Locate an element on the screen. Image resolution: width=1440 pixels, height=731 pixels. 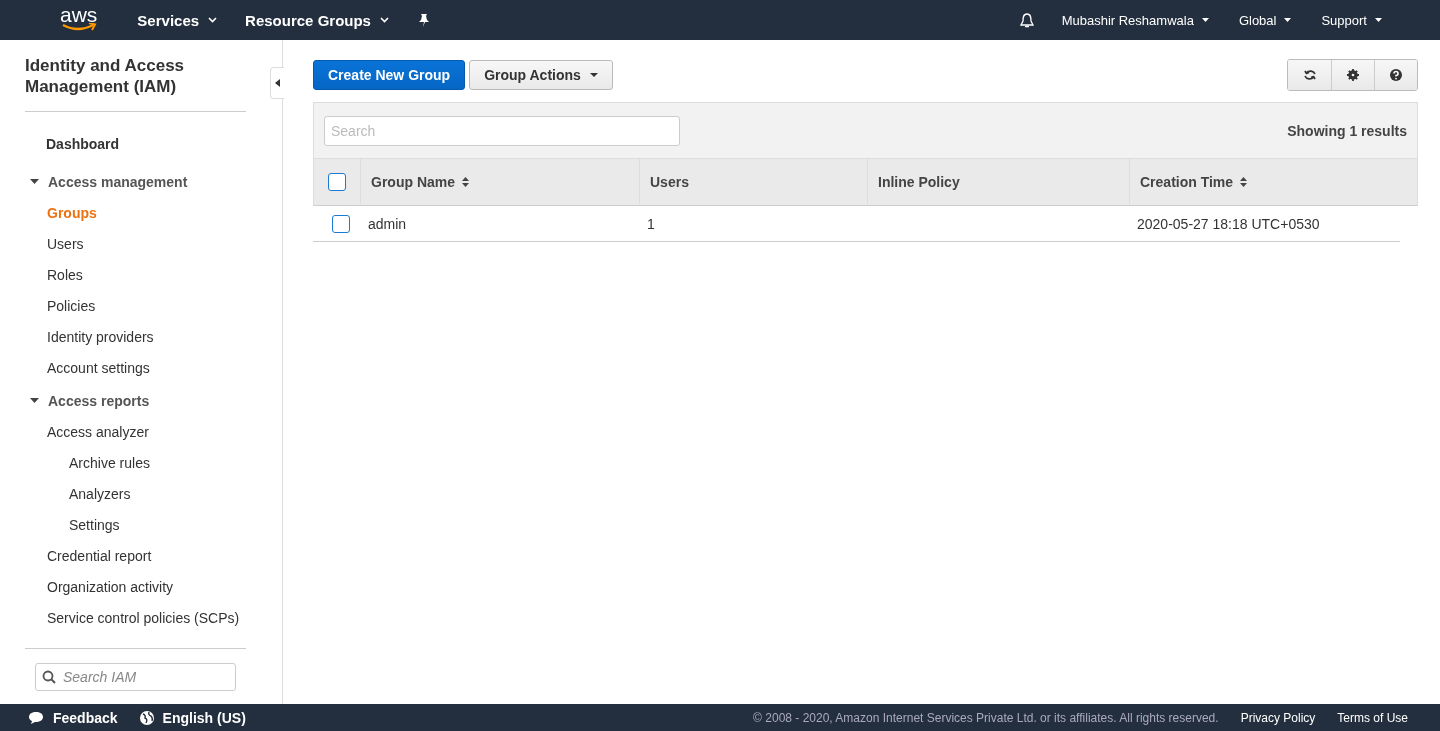
refresh-button is located at coordinates (1309, 75).